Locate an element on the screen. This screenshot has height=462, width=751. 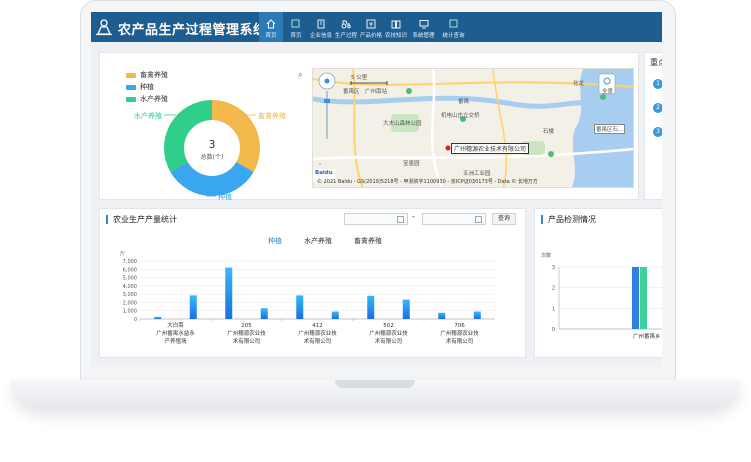
map-place-label: 机电山庄立交桥 is located at coordinates (460, 116).